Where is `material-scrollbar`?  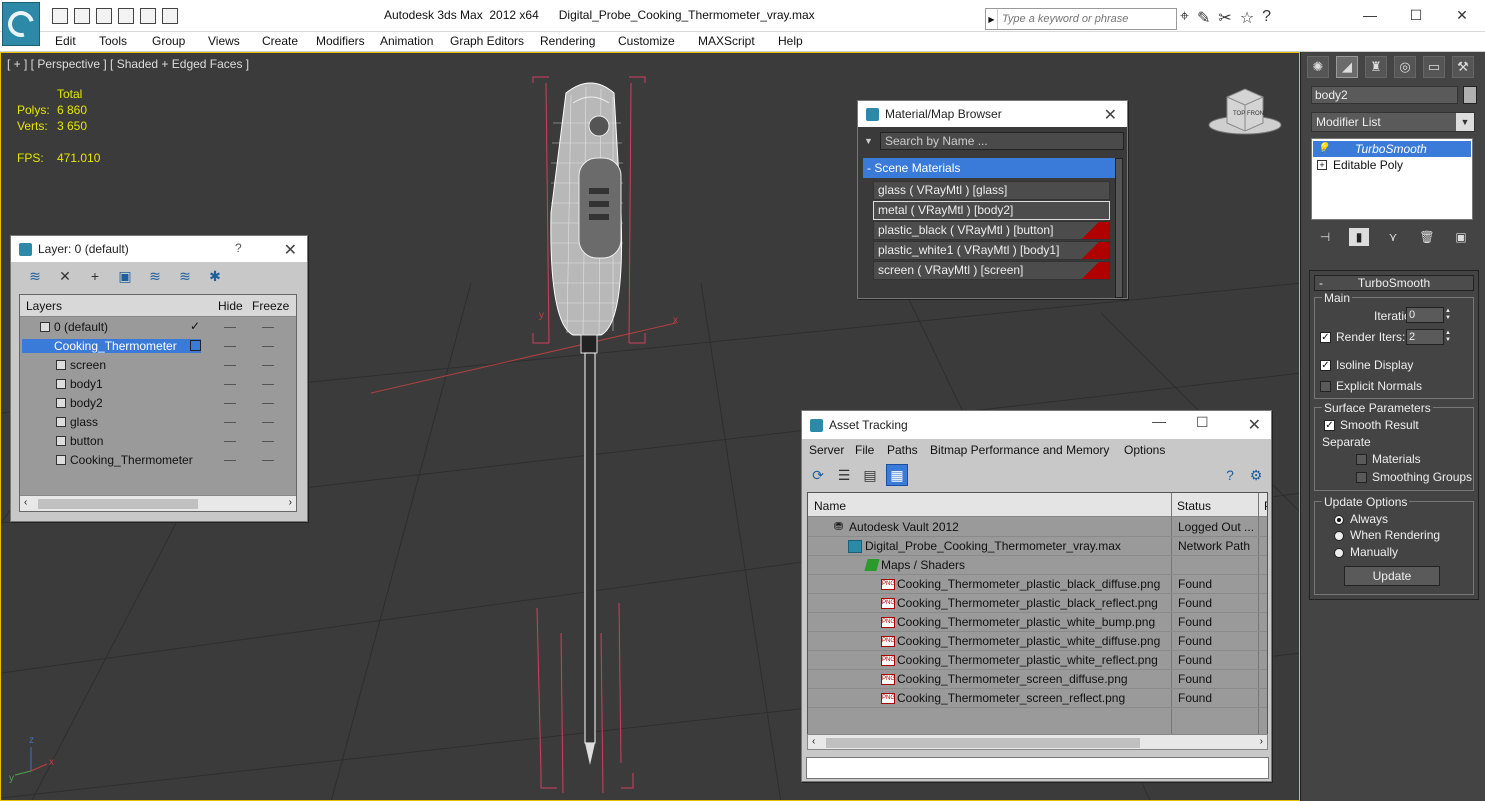
material-scrollbar is located at coordinates (1119, 228).